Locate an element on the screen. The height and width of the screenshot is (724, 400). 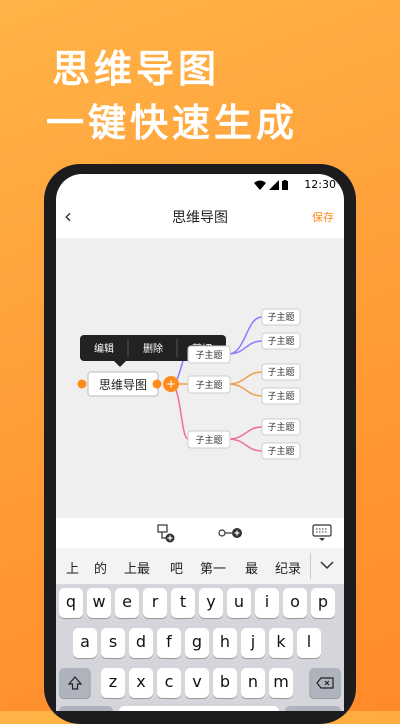
key-q: q is located at coordinates (71, 603).